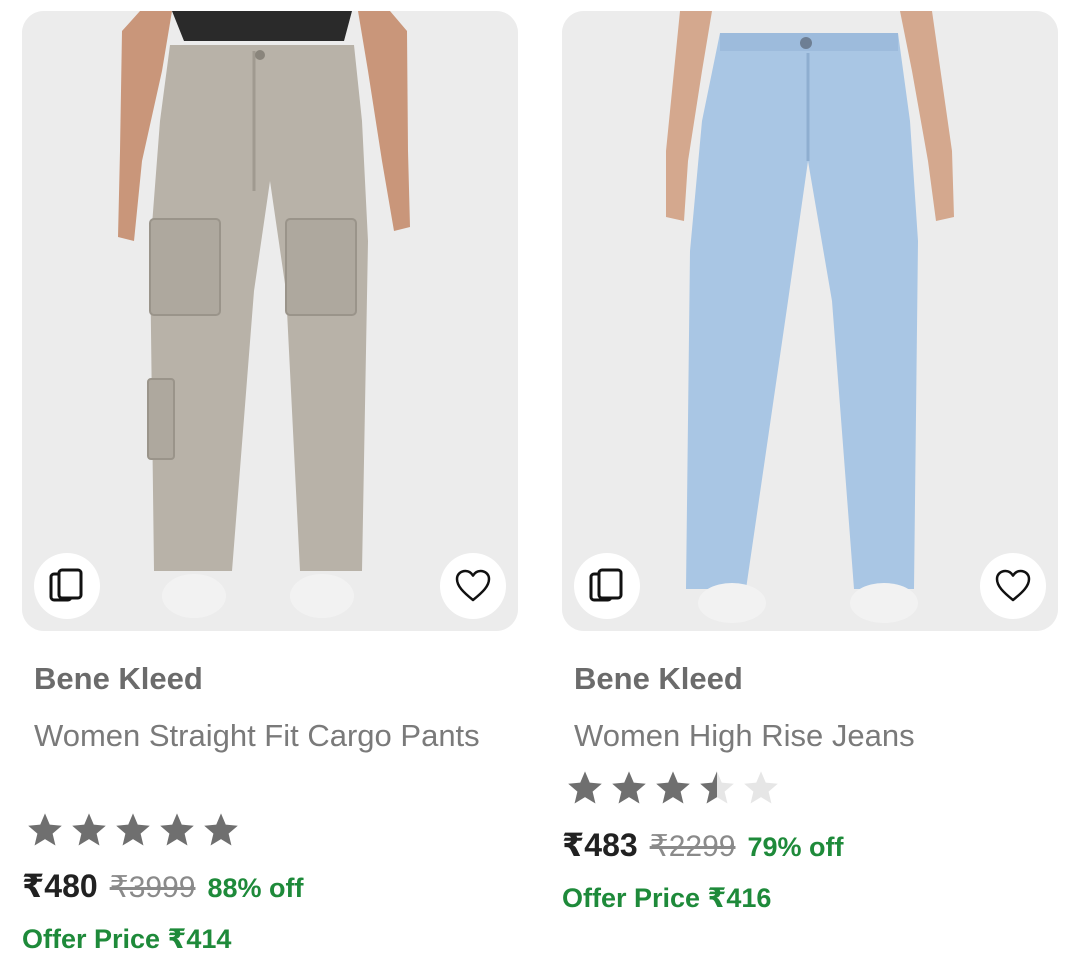  Describe the element at coordinates (717, 787) in the screenshot. I see `star-half-icon` at that location.